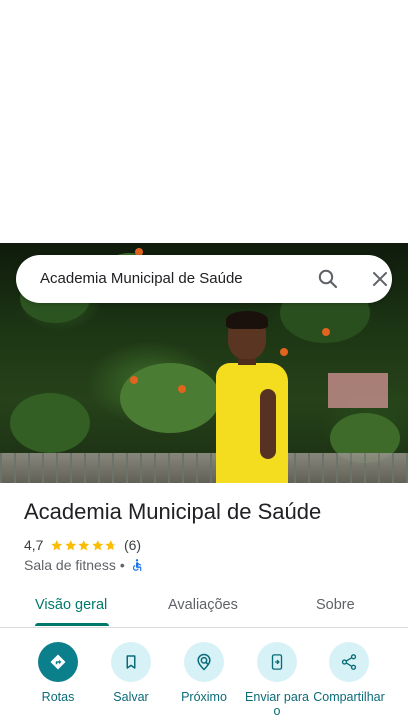 The image size is (408, 726). I want to click on close-icon, so click(380, 279).